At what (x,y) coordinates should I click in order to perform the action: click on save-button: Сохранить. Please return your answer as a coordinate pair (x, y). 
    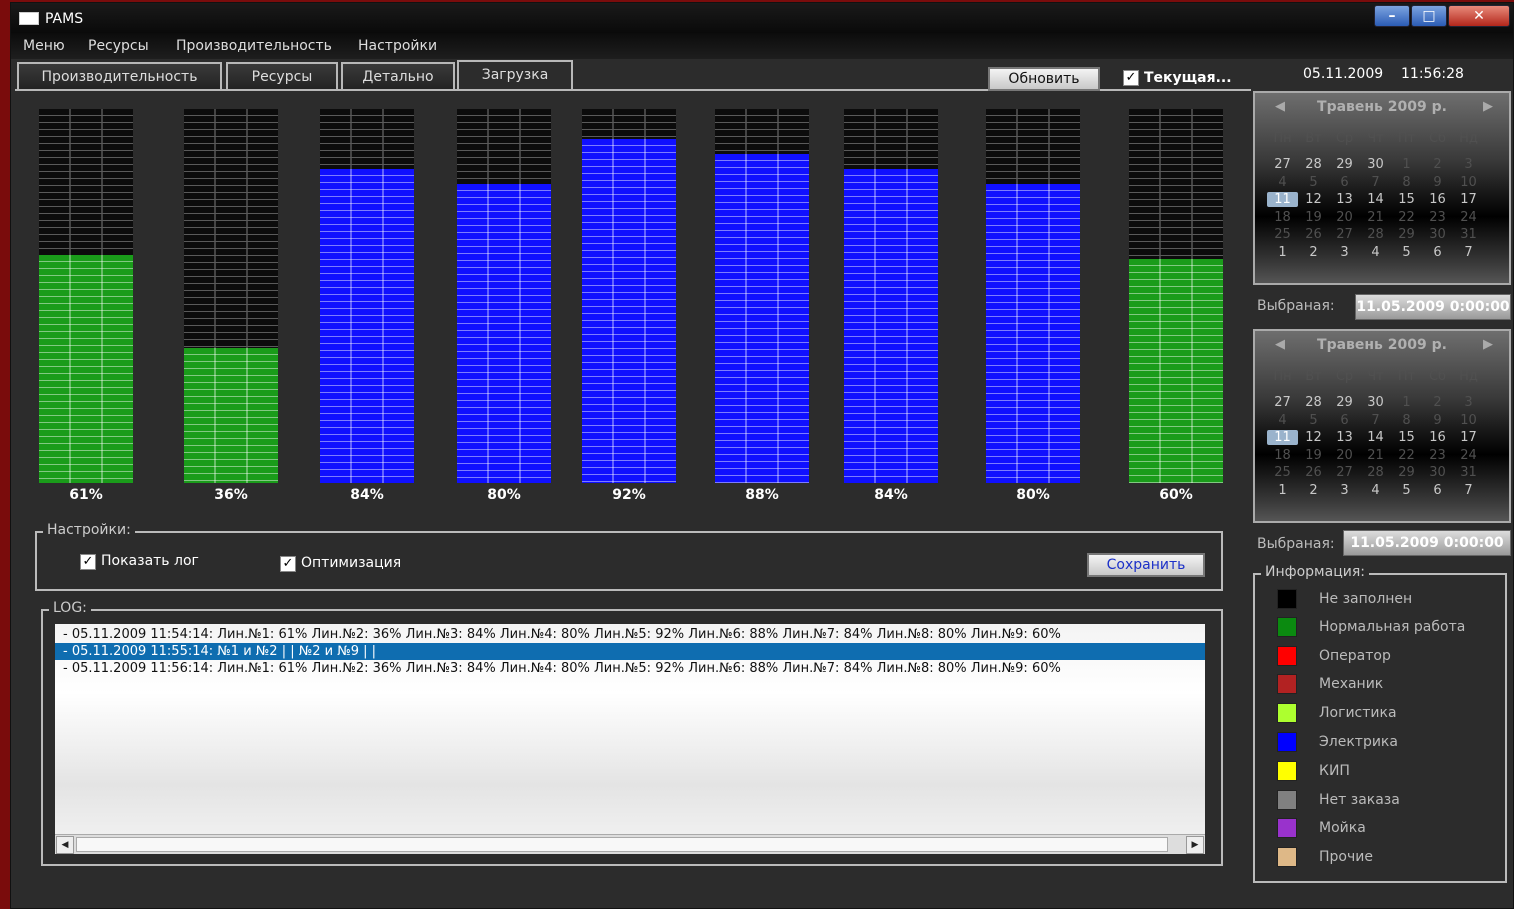
    Looking at the image, I should click on (1146, 565).